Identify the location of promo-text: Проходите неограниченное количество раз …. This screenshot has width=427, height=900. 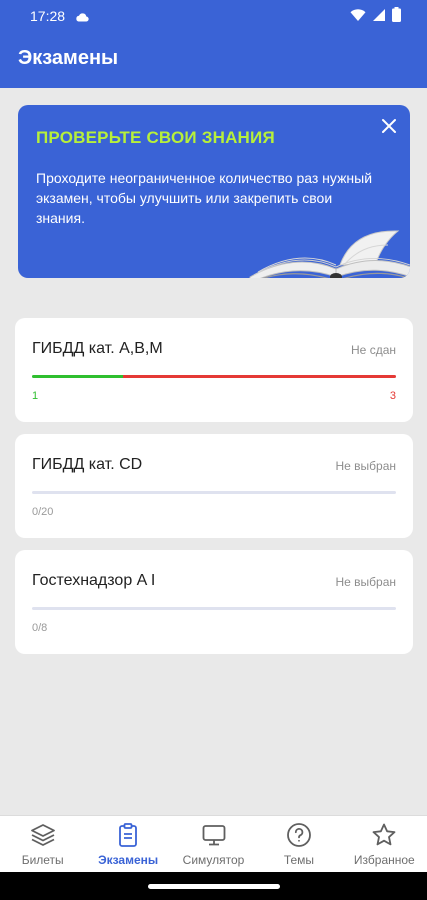
(204, 198).